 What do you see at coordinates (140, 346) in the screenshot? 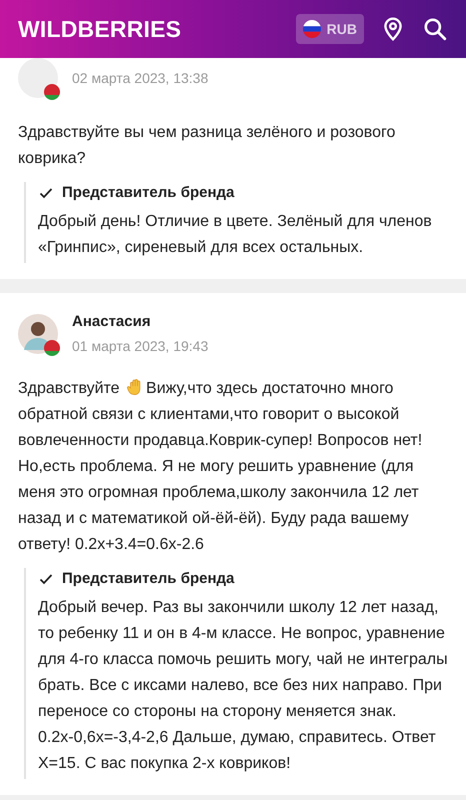
I see `review-date: 01 марта 2023, 19:43` at bounding box center [140, 346].